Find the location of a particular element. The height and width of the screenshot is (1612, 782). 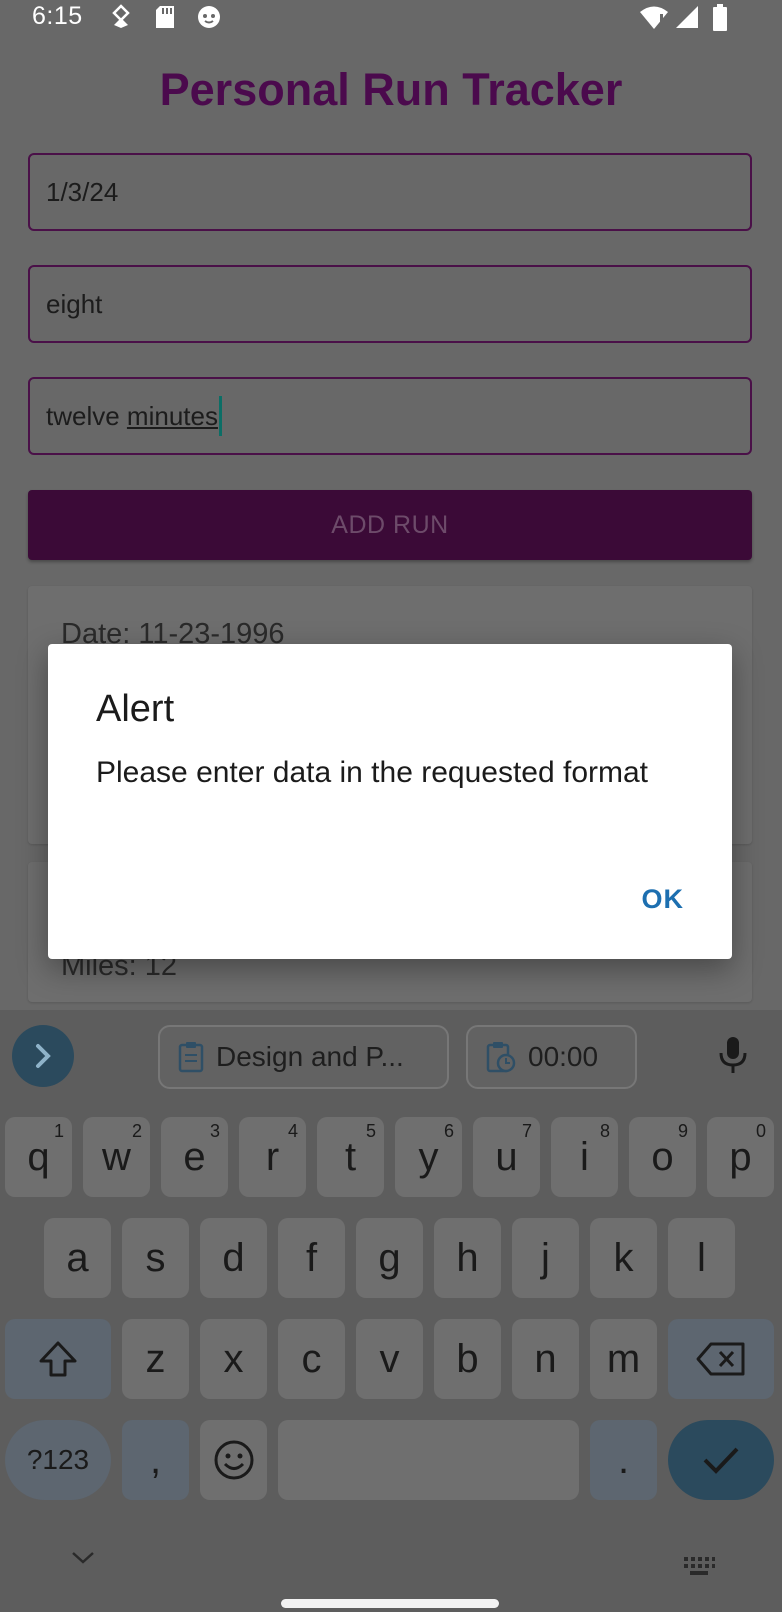

key-t: t5 is located at coordinates (350, 1157).